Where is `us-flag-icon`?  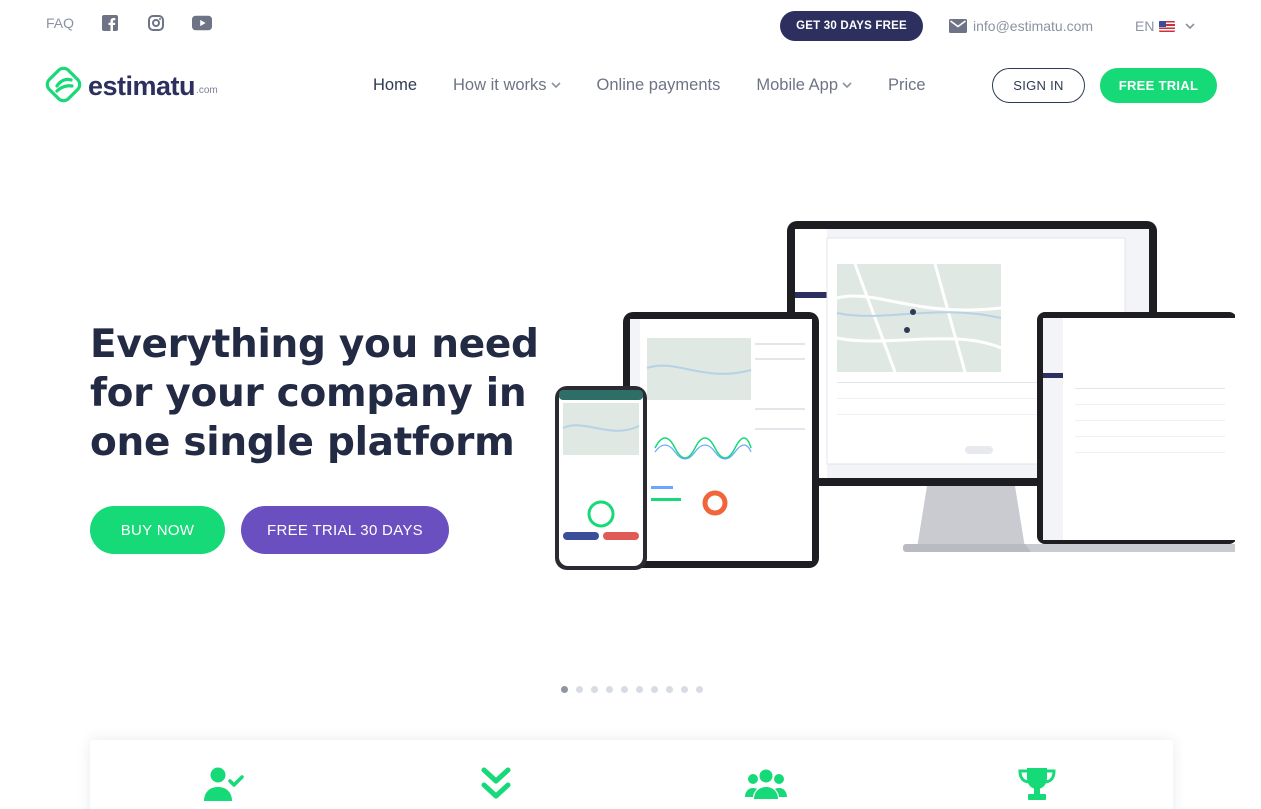
us-flag-icon is located at coordinates (1166, 26).